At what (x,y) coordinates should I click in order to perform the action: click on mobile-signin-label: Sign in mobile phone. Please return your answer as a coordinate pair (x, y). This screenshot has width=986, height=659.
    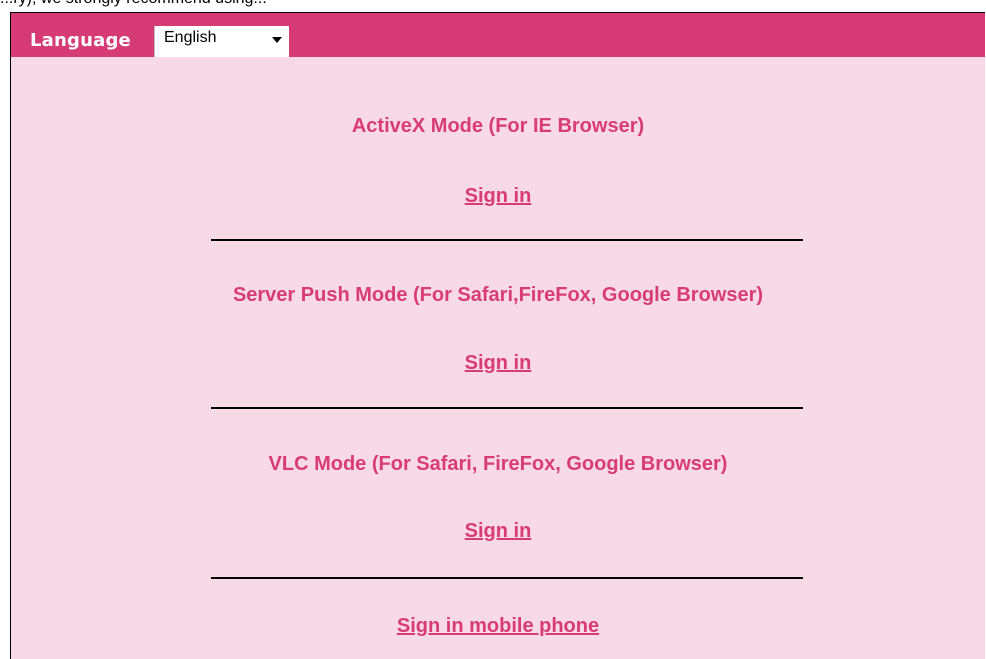
    Looking at the image, I should click on (498, 626).